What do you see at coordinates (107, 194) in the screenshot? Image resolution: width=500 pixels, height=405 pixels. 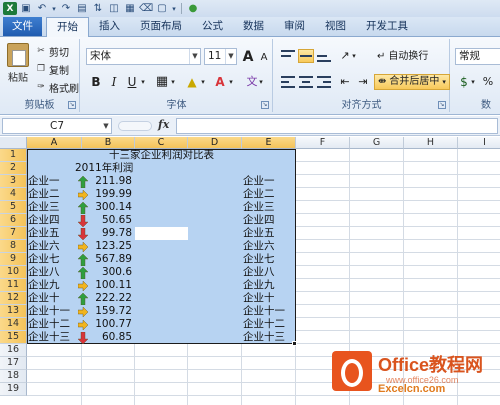 I see `profit-value-cell: 199.99` at bounding box center [107, 194].